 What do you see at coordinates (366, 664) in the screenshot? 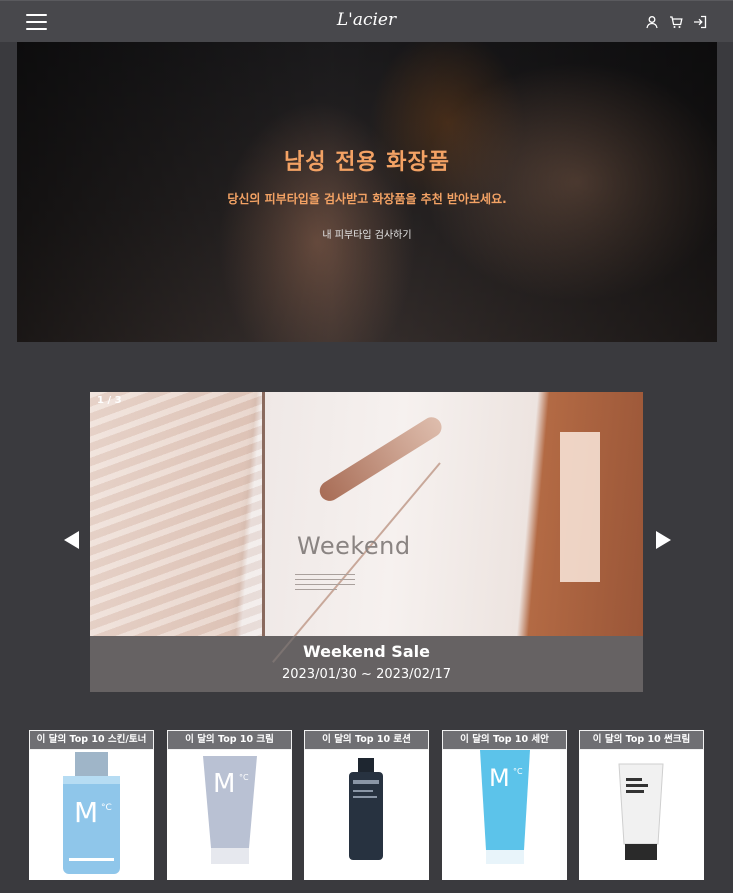
I see `slide-caption: Weekend Sale 2023/01/30 ~ 2023/02/17` at bounding box center [366, 664].